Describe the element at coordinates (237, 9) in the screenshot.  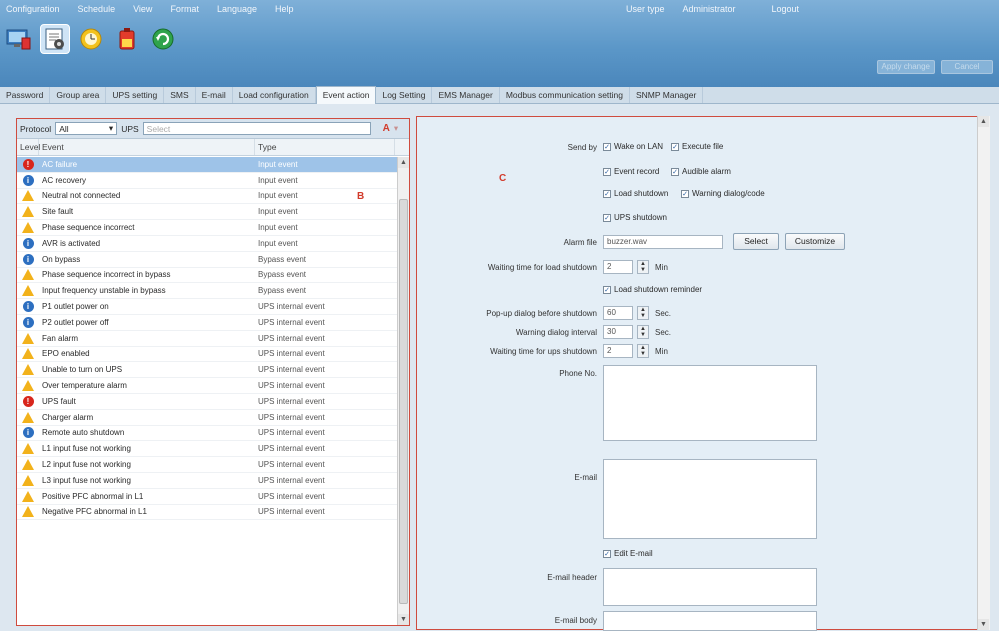
I see `menu-language: Language` at that location.